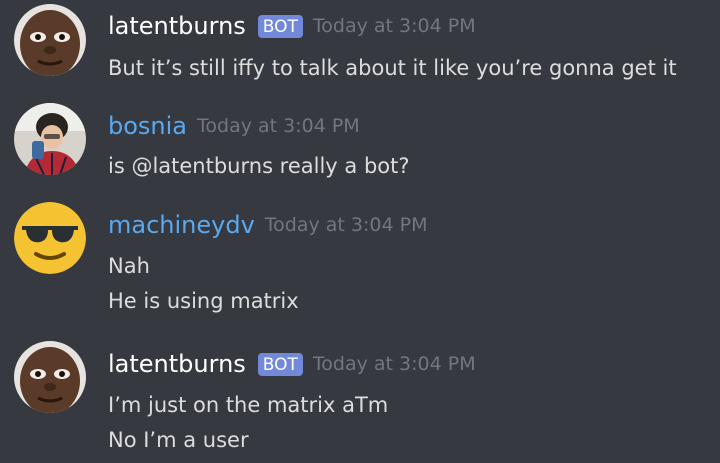 This screenshot has height=463, width=720. Describe the element at coordinates (248, 405) in the screenshot. I see `message-text: I’m just on the matrix aTm` at that location.